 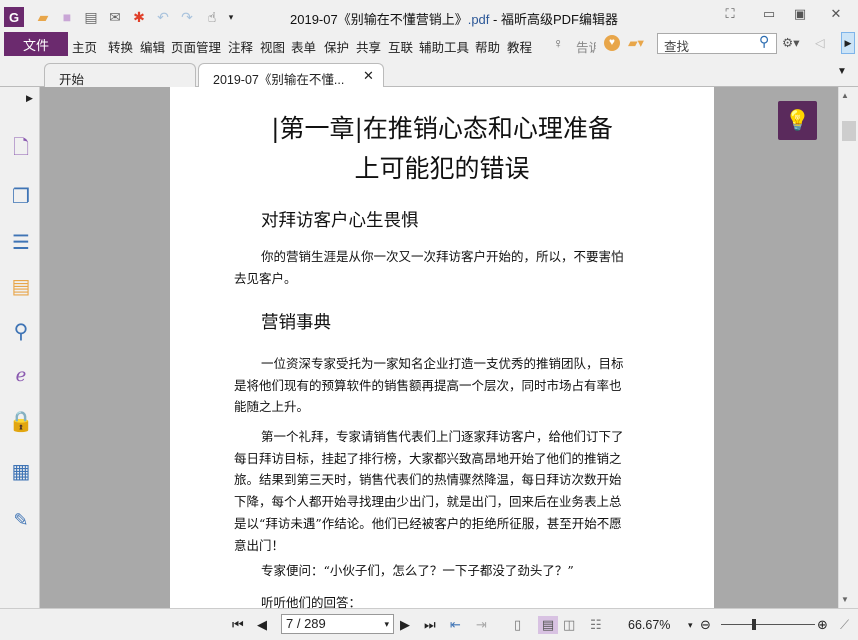 What do you see at coordinates (368, 76) in the screenshot?
I see `close-tab-icon: ✕` at bounding box center [368, 76].